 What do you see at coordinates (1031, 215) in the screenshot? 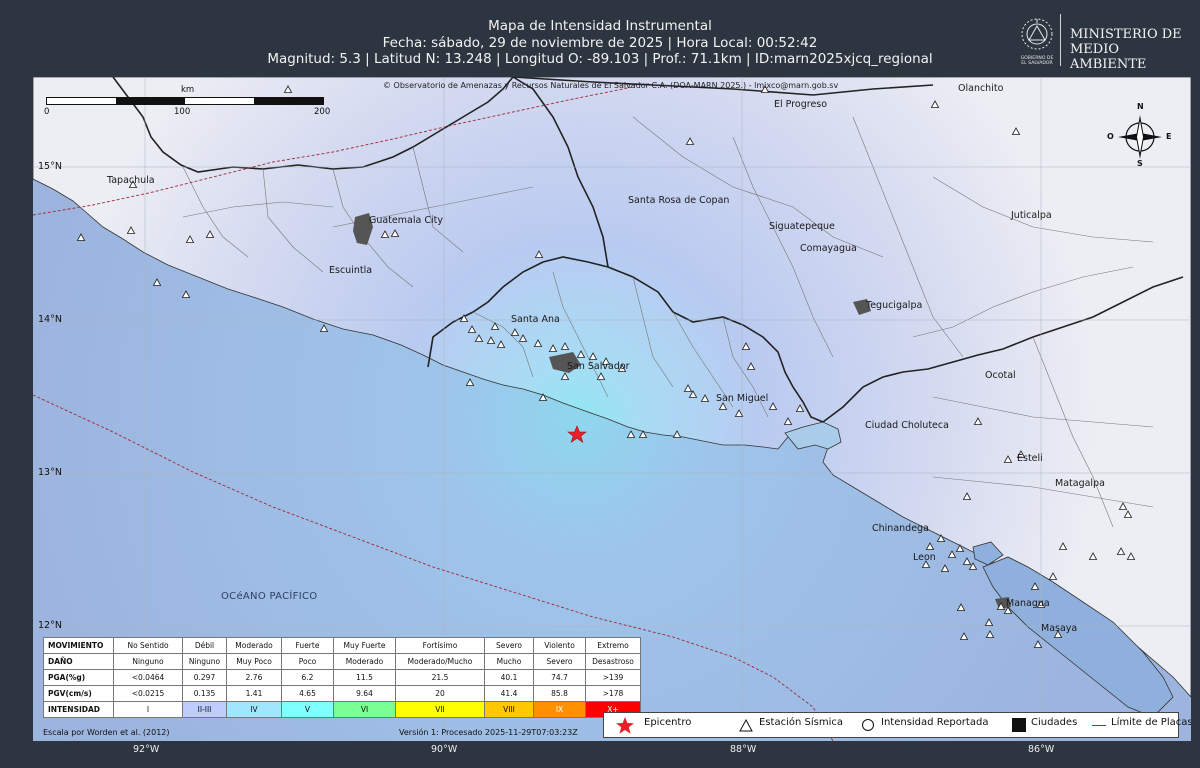
I see `city-label: Juticalpa` at bounding box center [1031, 215].